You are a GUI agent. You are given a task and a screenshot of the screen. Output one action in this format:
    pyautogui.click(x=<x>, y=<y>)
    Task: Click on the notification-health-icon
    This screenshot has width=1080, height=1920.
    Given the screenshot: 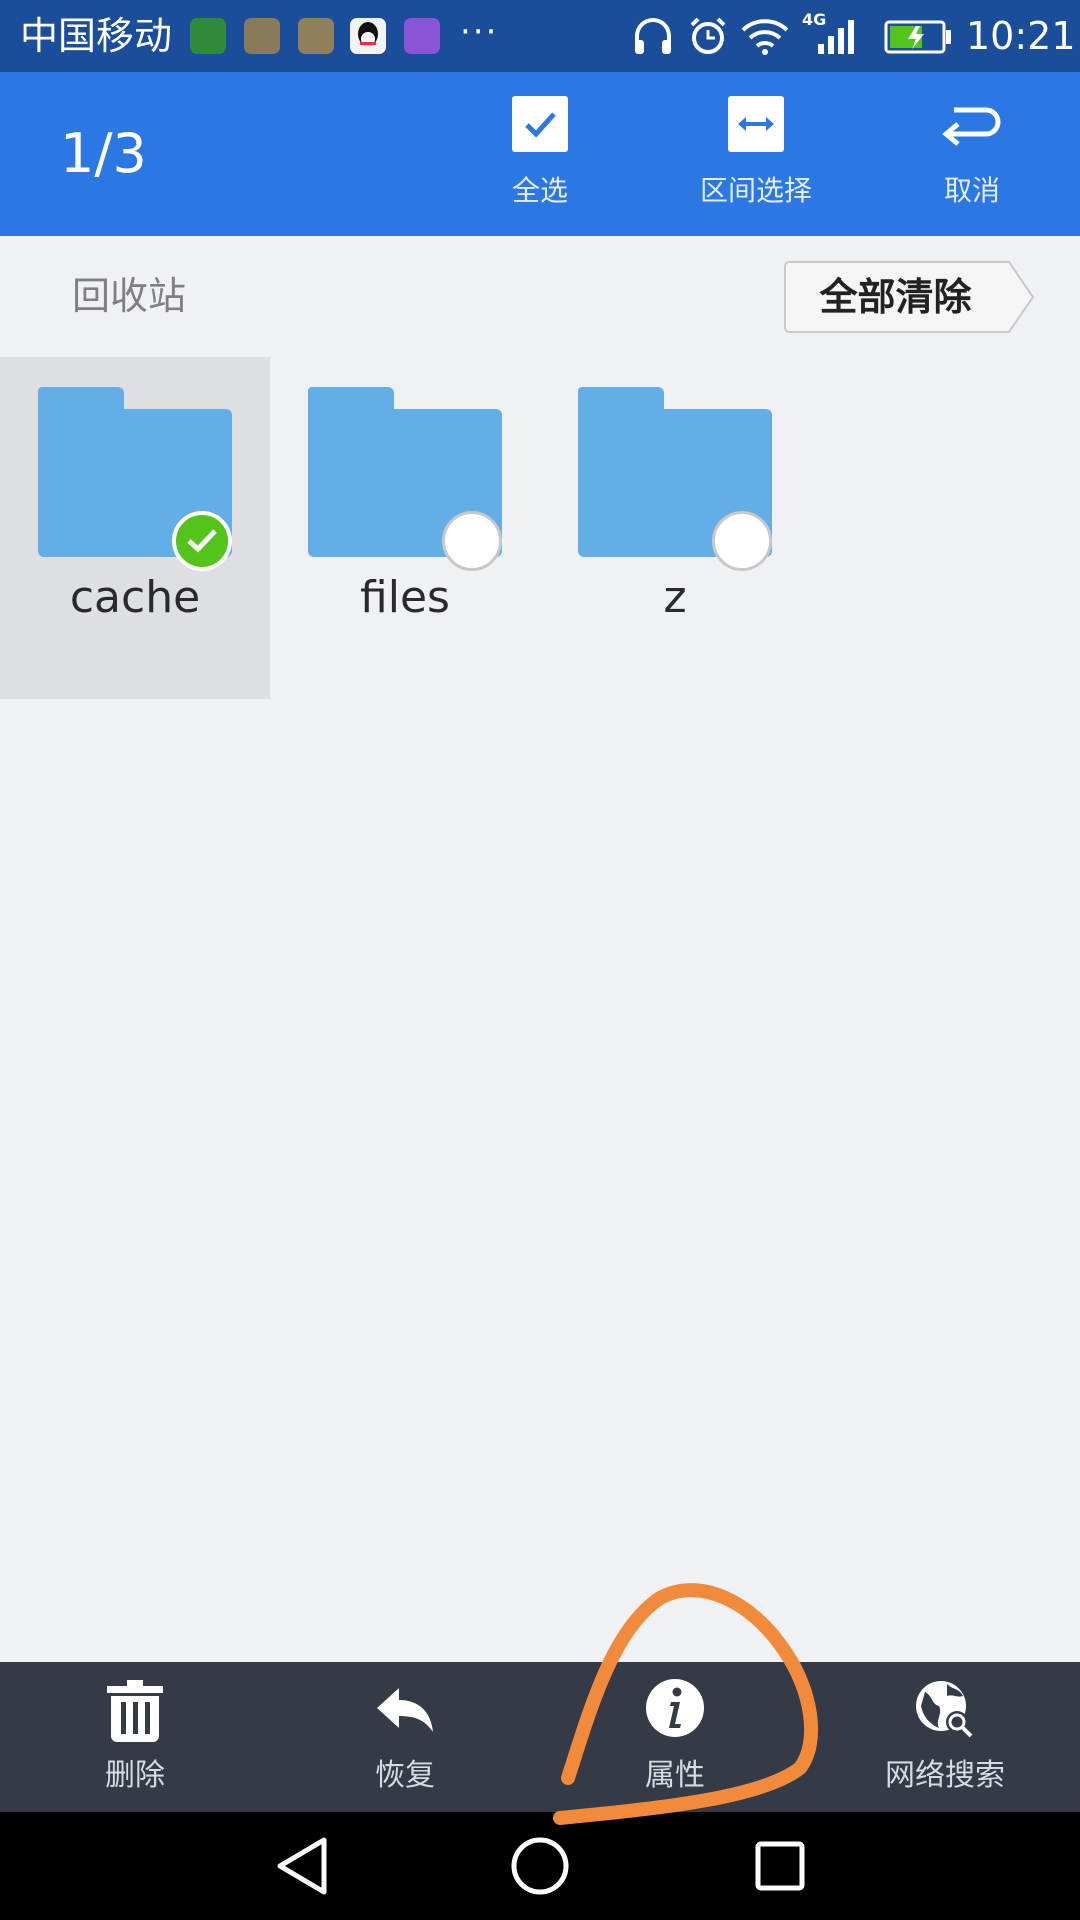 What is the action you would take?
    pyautogui.click(x=262, y=36)
    